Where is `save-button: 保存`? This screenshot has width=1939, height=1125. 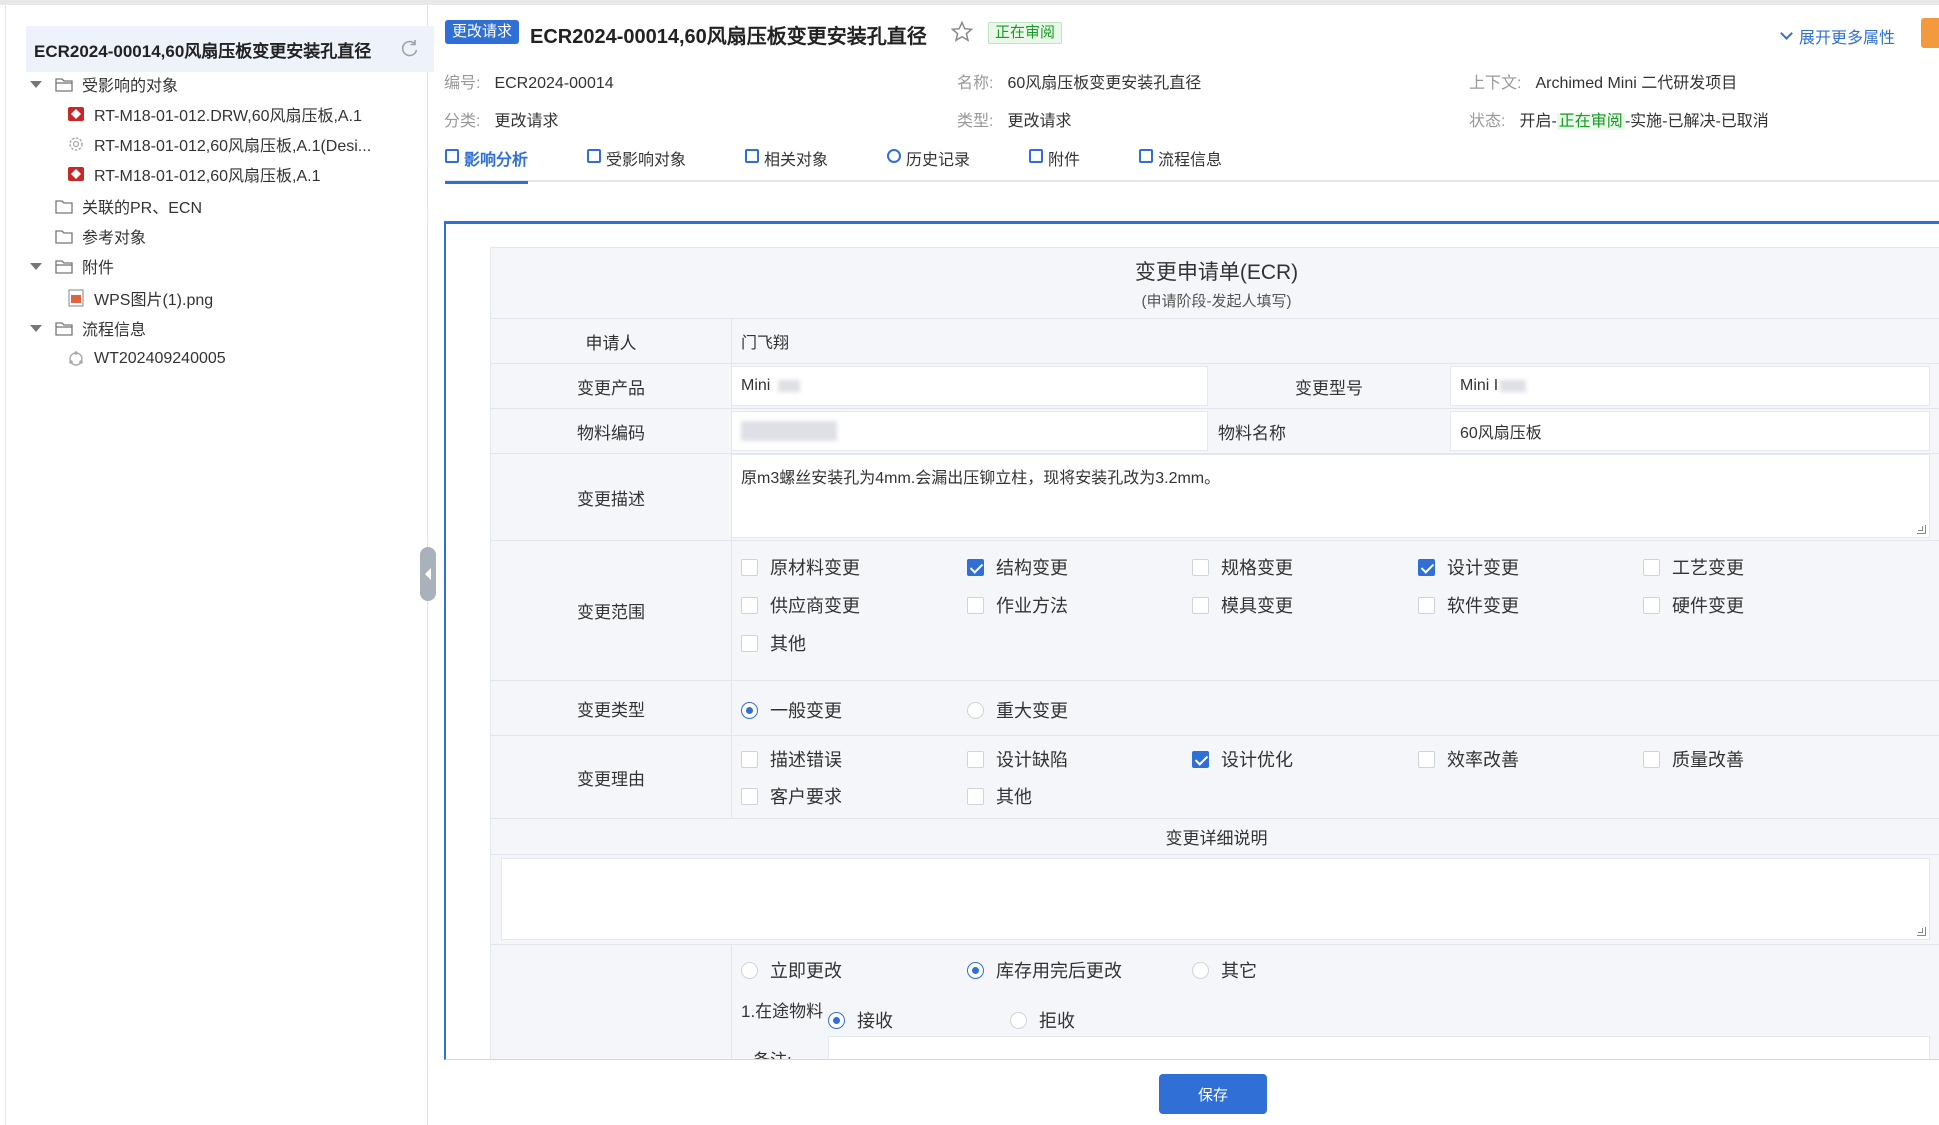 save-button: 保存 is located at coordinates (1213, 1094).